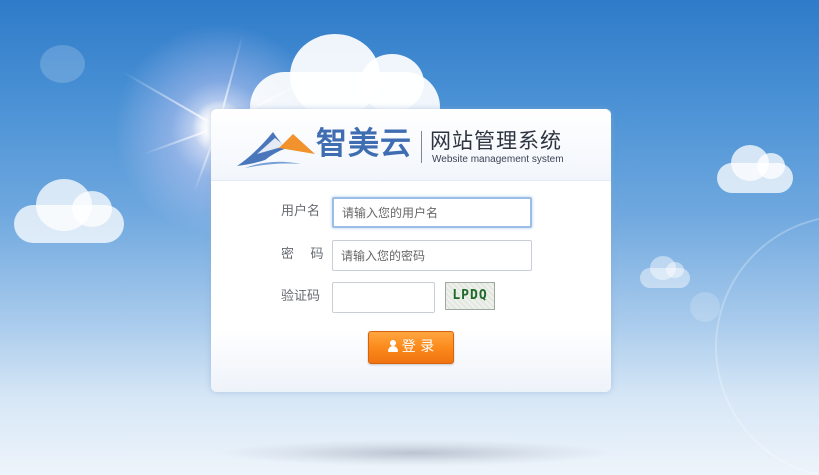 The image size is (819, 475). I want to click on captcha-image: LPDQ, so click(470, 296).